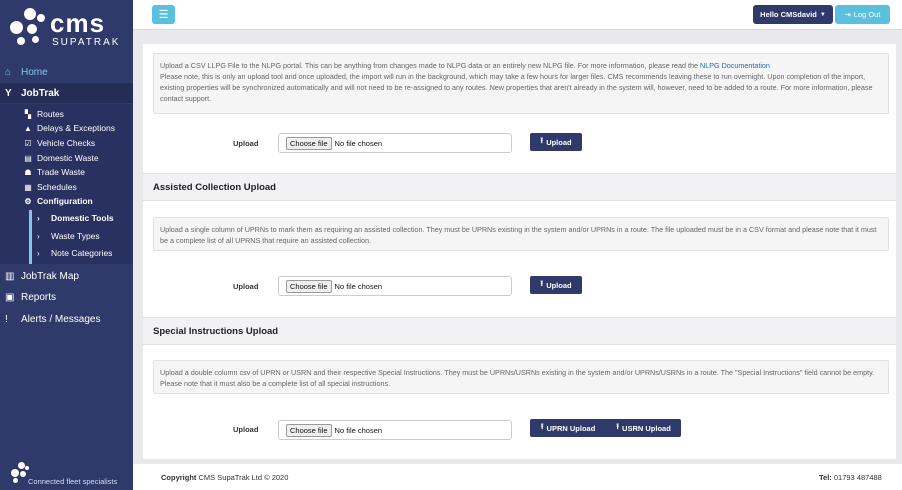 This screenshot has height=490, width=902. What do you see at coordinates (10, 297) in the screenshot?
I see `clipboard-icon: ▣` at bounding box center [10, 297].